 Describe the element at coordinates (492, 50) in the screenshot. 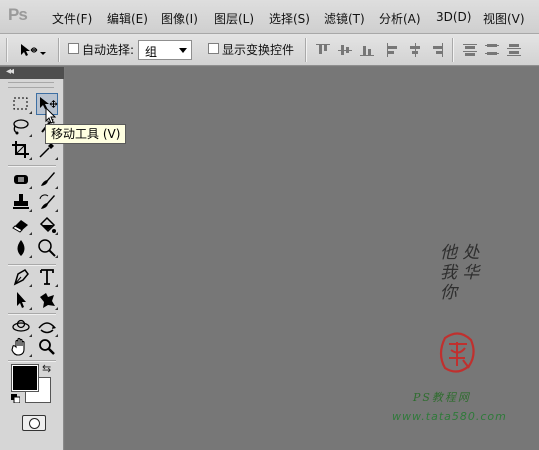

I see `distribute-vertical-centers-icon` at that location.